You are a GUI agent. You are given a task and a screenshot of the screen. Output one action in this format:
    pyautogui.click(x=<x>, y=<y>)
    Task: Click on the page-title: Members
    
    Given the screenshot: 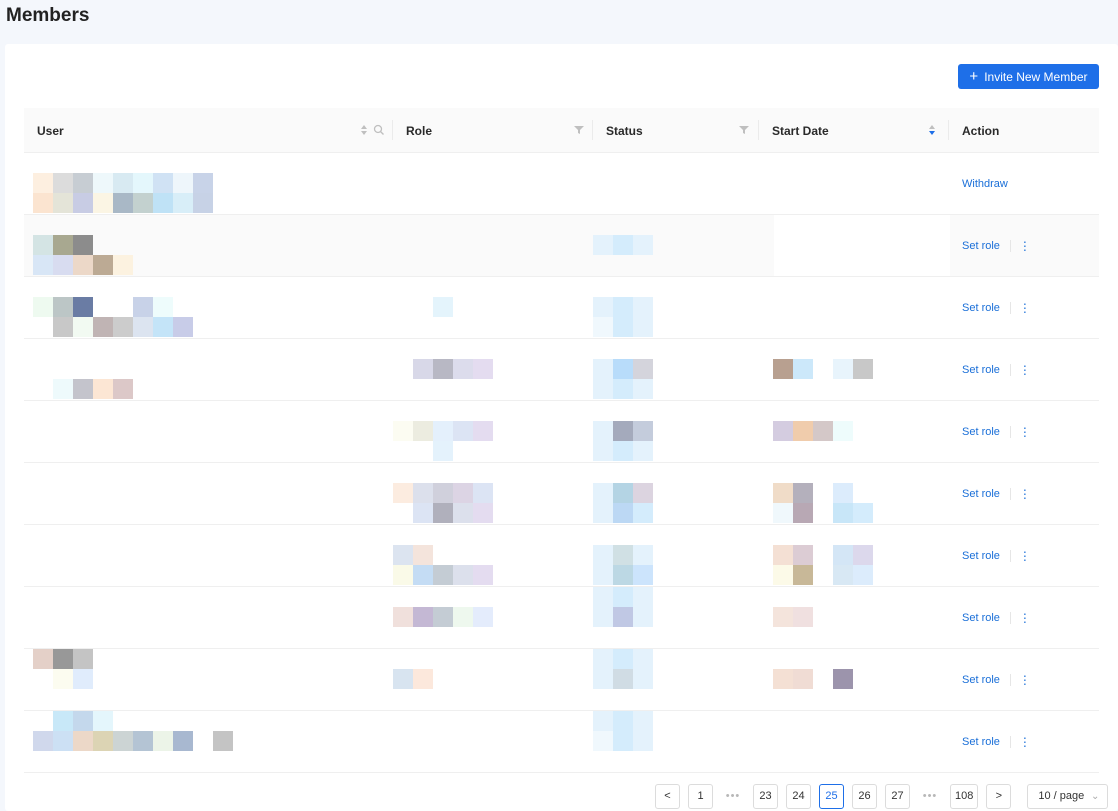 What is the action you would take?
    pyautogui.click(x=48, y=15)
    